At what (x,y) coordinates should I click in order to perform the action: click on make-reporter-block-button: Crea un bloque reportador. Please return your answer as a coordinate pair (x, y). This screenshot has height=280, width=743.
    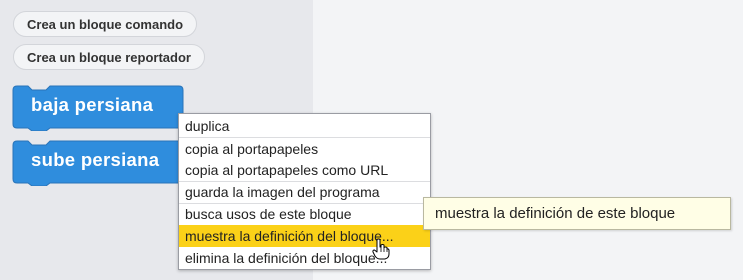
    Looking at the image, I should click on (109, 57).